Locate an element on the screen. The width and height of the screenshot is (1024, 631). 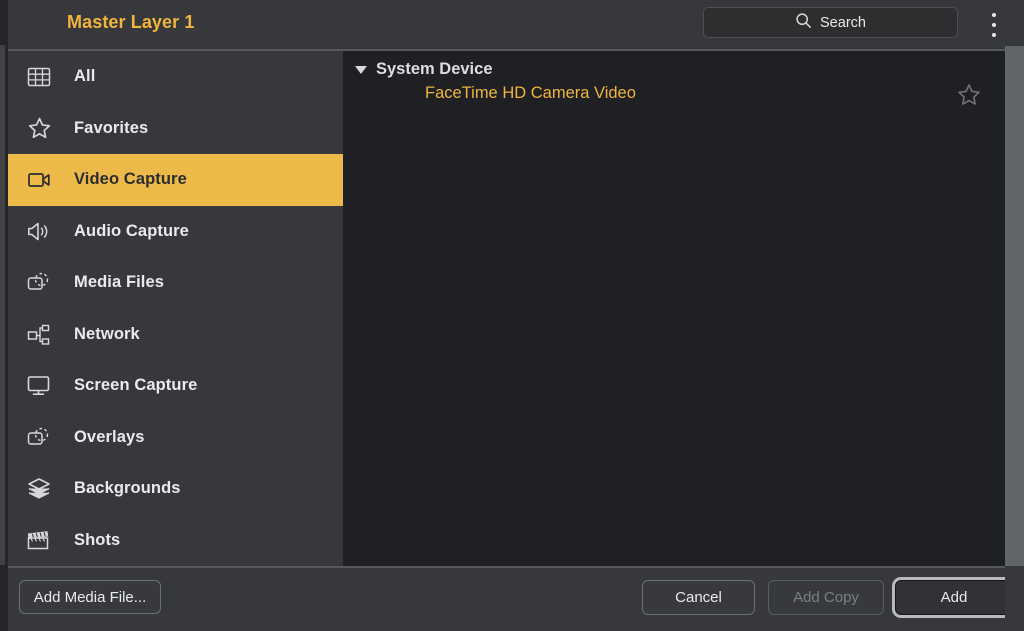
media-file-icon is located at coordinates (43, 283).